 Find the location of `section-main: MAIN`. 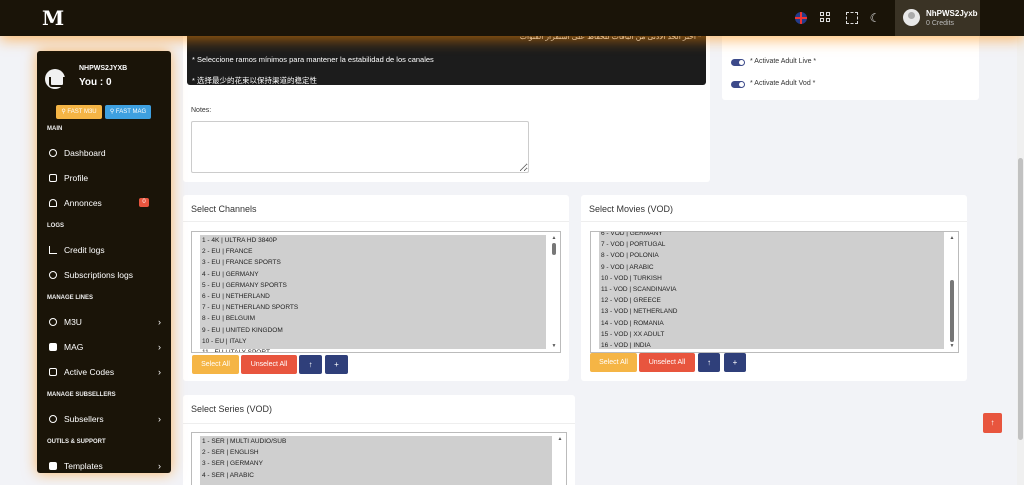

section-main: MAIN is located at coordinates (55, 129).